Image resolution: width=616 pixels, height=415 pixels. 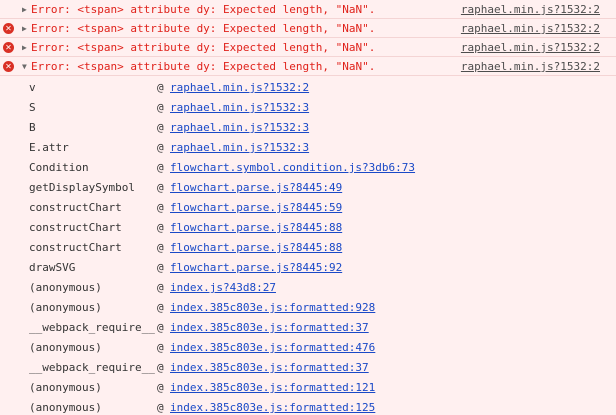 I want to click on stack-location-link: index.385c803e.js:formatted:928, so click(x=272, y=308).